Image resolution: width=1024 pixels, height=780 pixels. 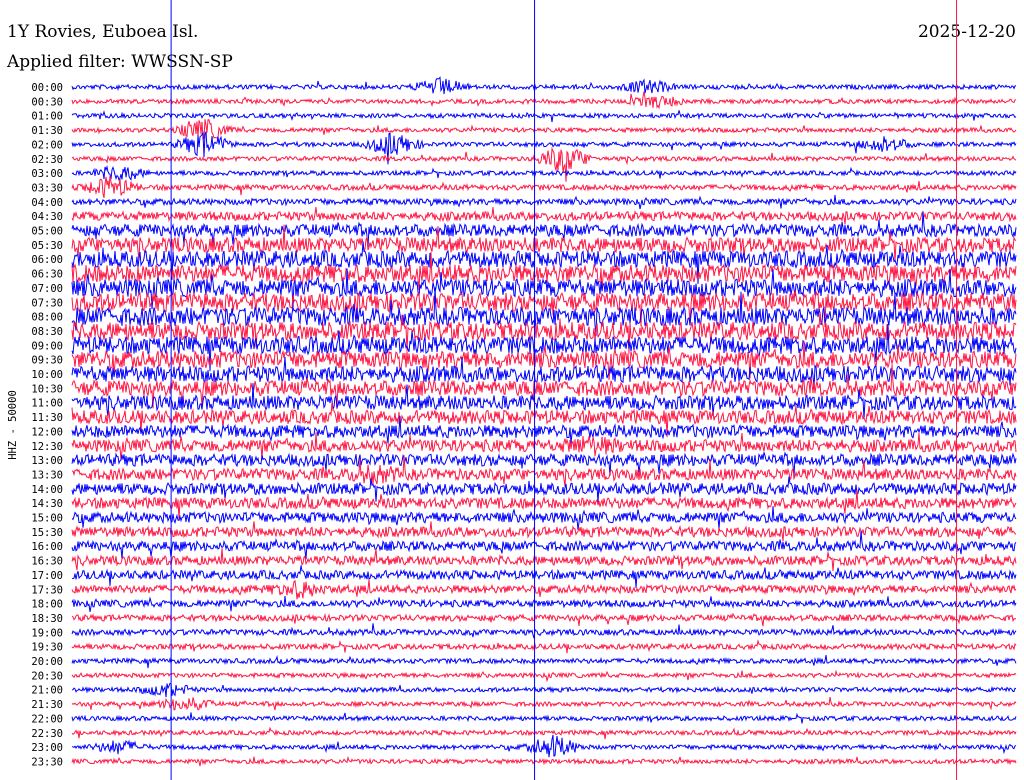 What do you see at coordinates (47, 490) in the screenshot?
I see `time-tick-label: 14:00` at bounding box center [47, 490].